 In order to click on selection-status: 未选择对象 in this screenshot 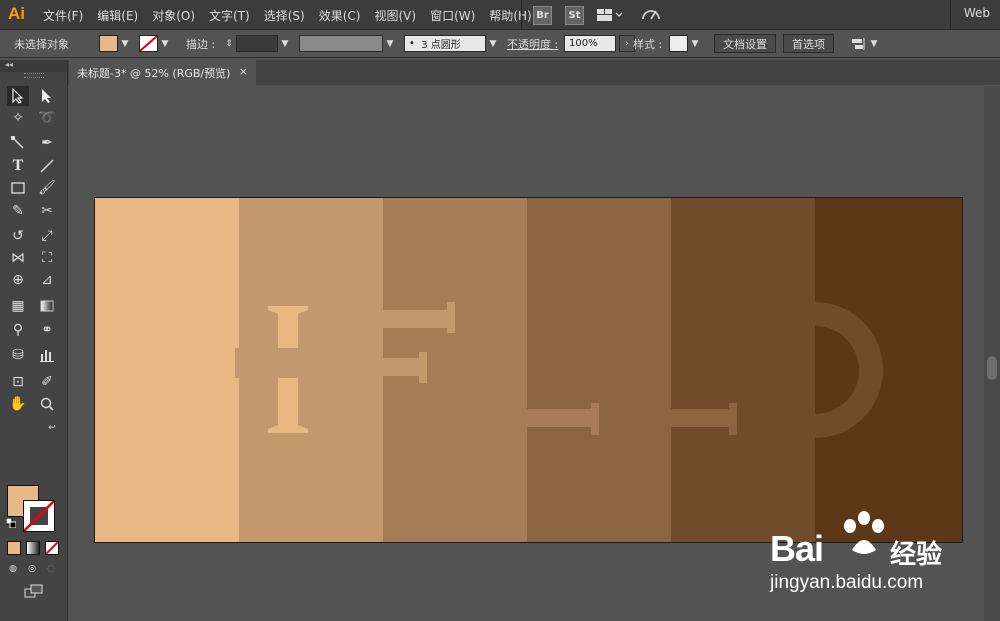, I will do `click(41, 44)`.